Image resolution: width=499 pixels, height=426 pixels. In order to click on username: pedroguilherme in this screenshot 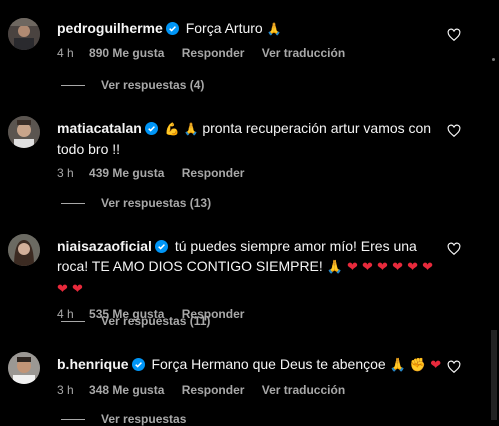, I will do `click(110, 28)`.